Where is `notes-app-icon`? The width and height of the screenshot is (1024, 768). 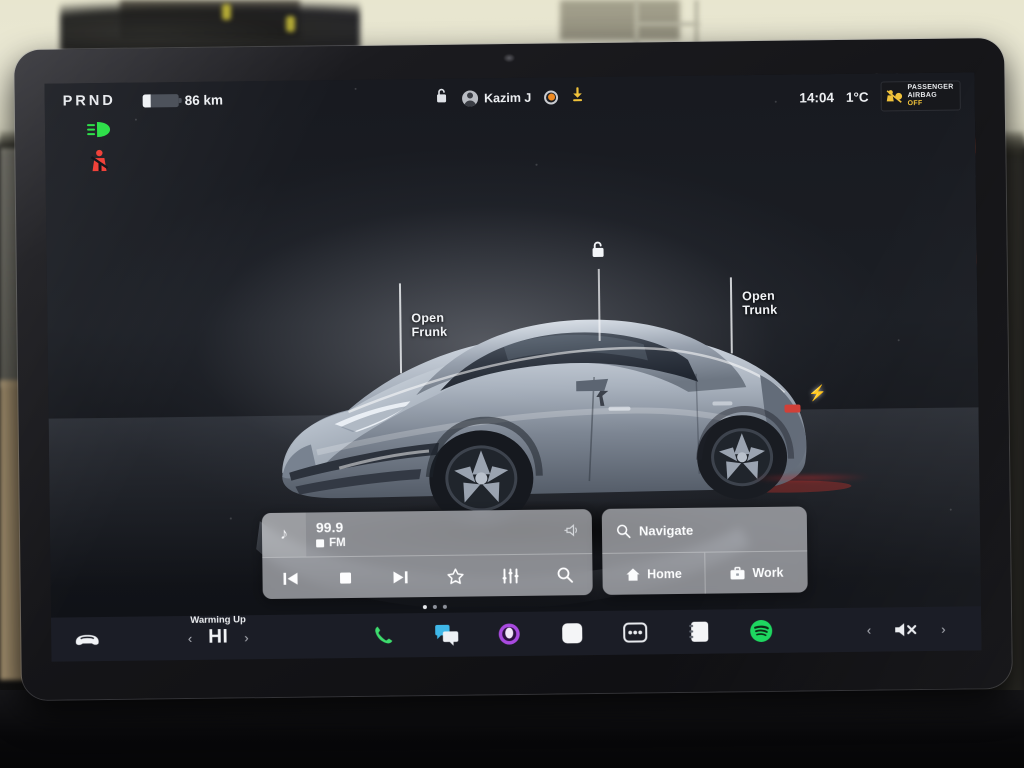
notes-app-icon is located at coordinates (698, 632).